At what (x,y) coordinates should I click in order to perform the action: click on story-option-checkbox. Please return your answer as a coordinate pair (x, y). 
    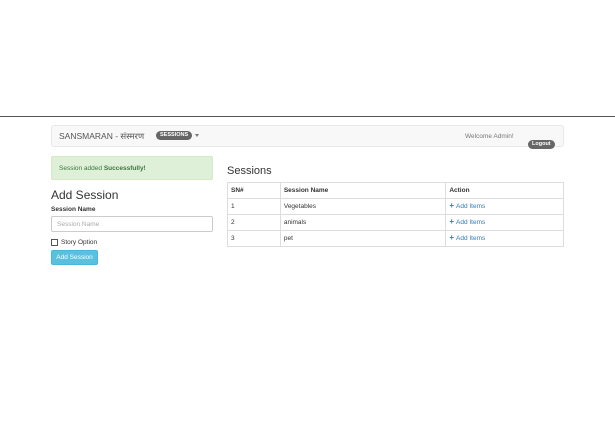
    Looking at the image, I should click on (54, 242).